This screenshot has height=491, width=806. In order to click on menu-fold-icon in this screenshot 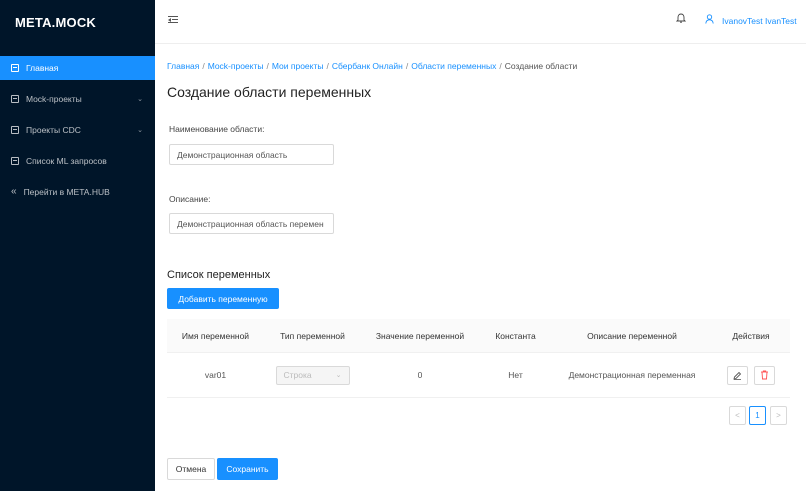, I will do `click(173, 20)`.